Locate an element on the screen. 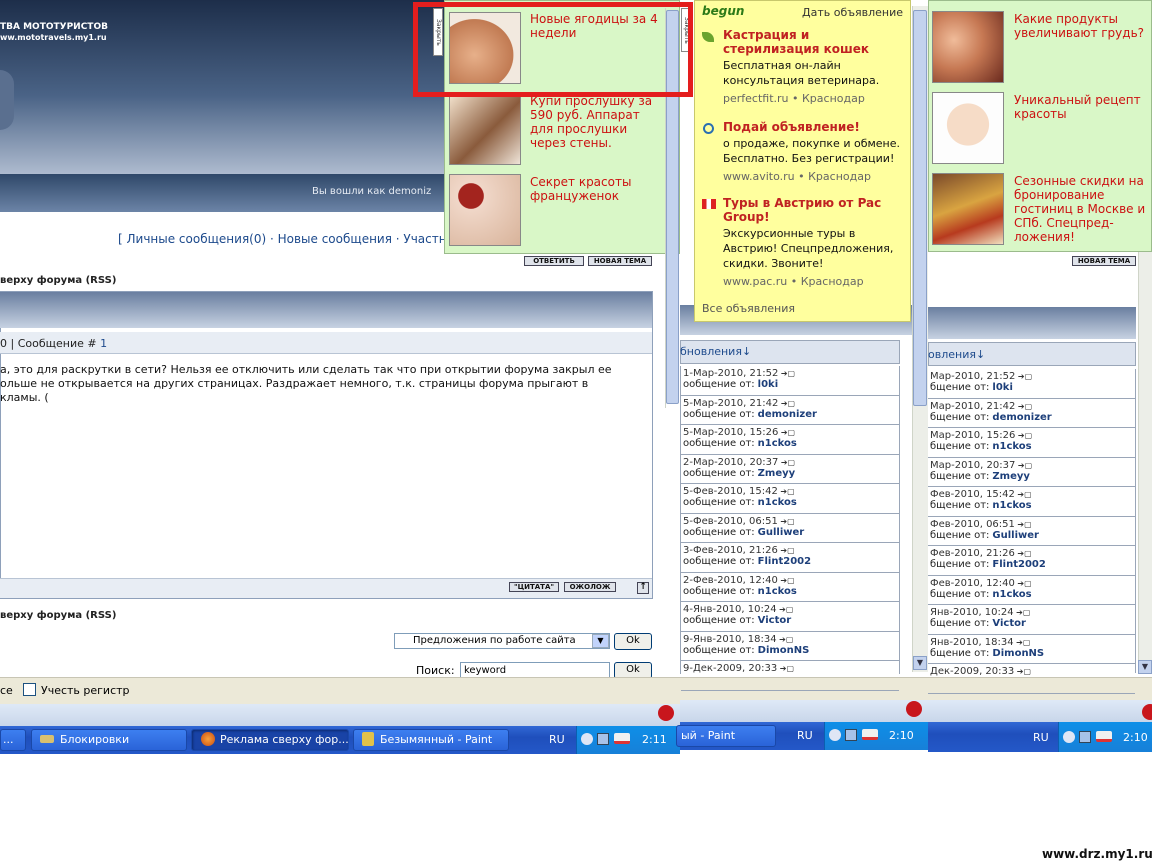 The image size is (1152, 864). table-row: Мар-2010, 21:52 ➔▢ бщение от: l0ki is located at coordinates (1031, 384).